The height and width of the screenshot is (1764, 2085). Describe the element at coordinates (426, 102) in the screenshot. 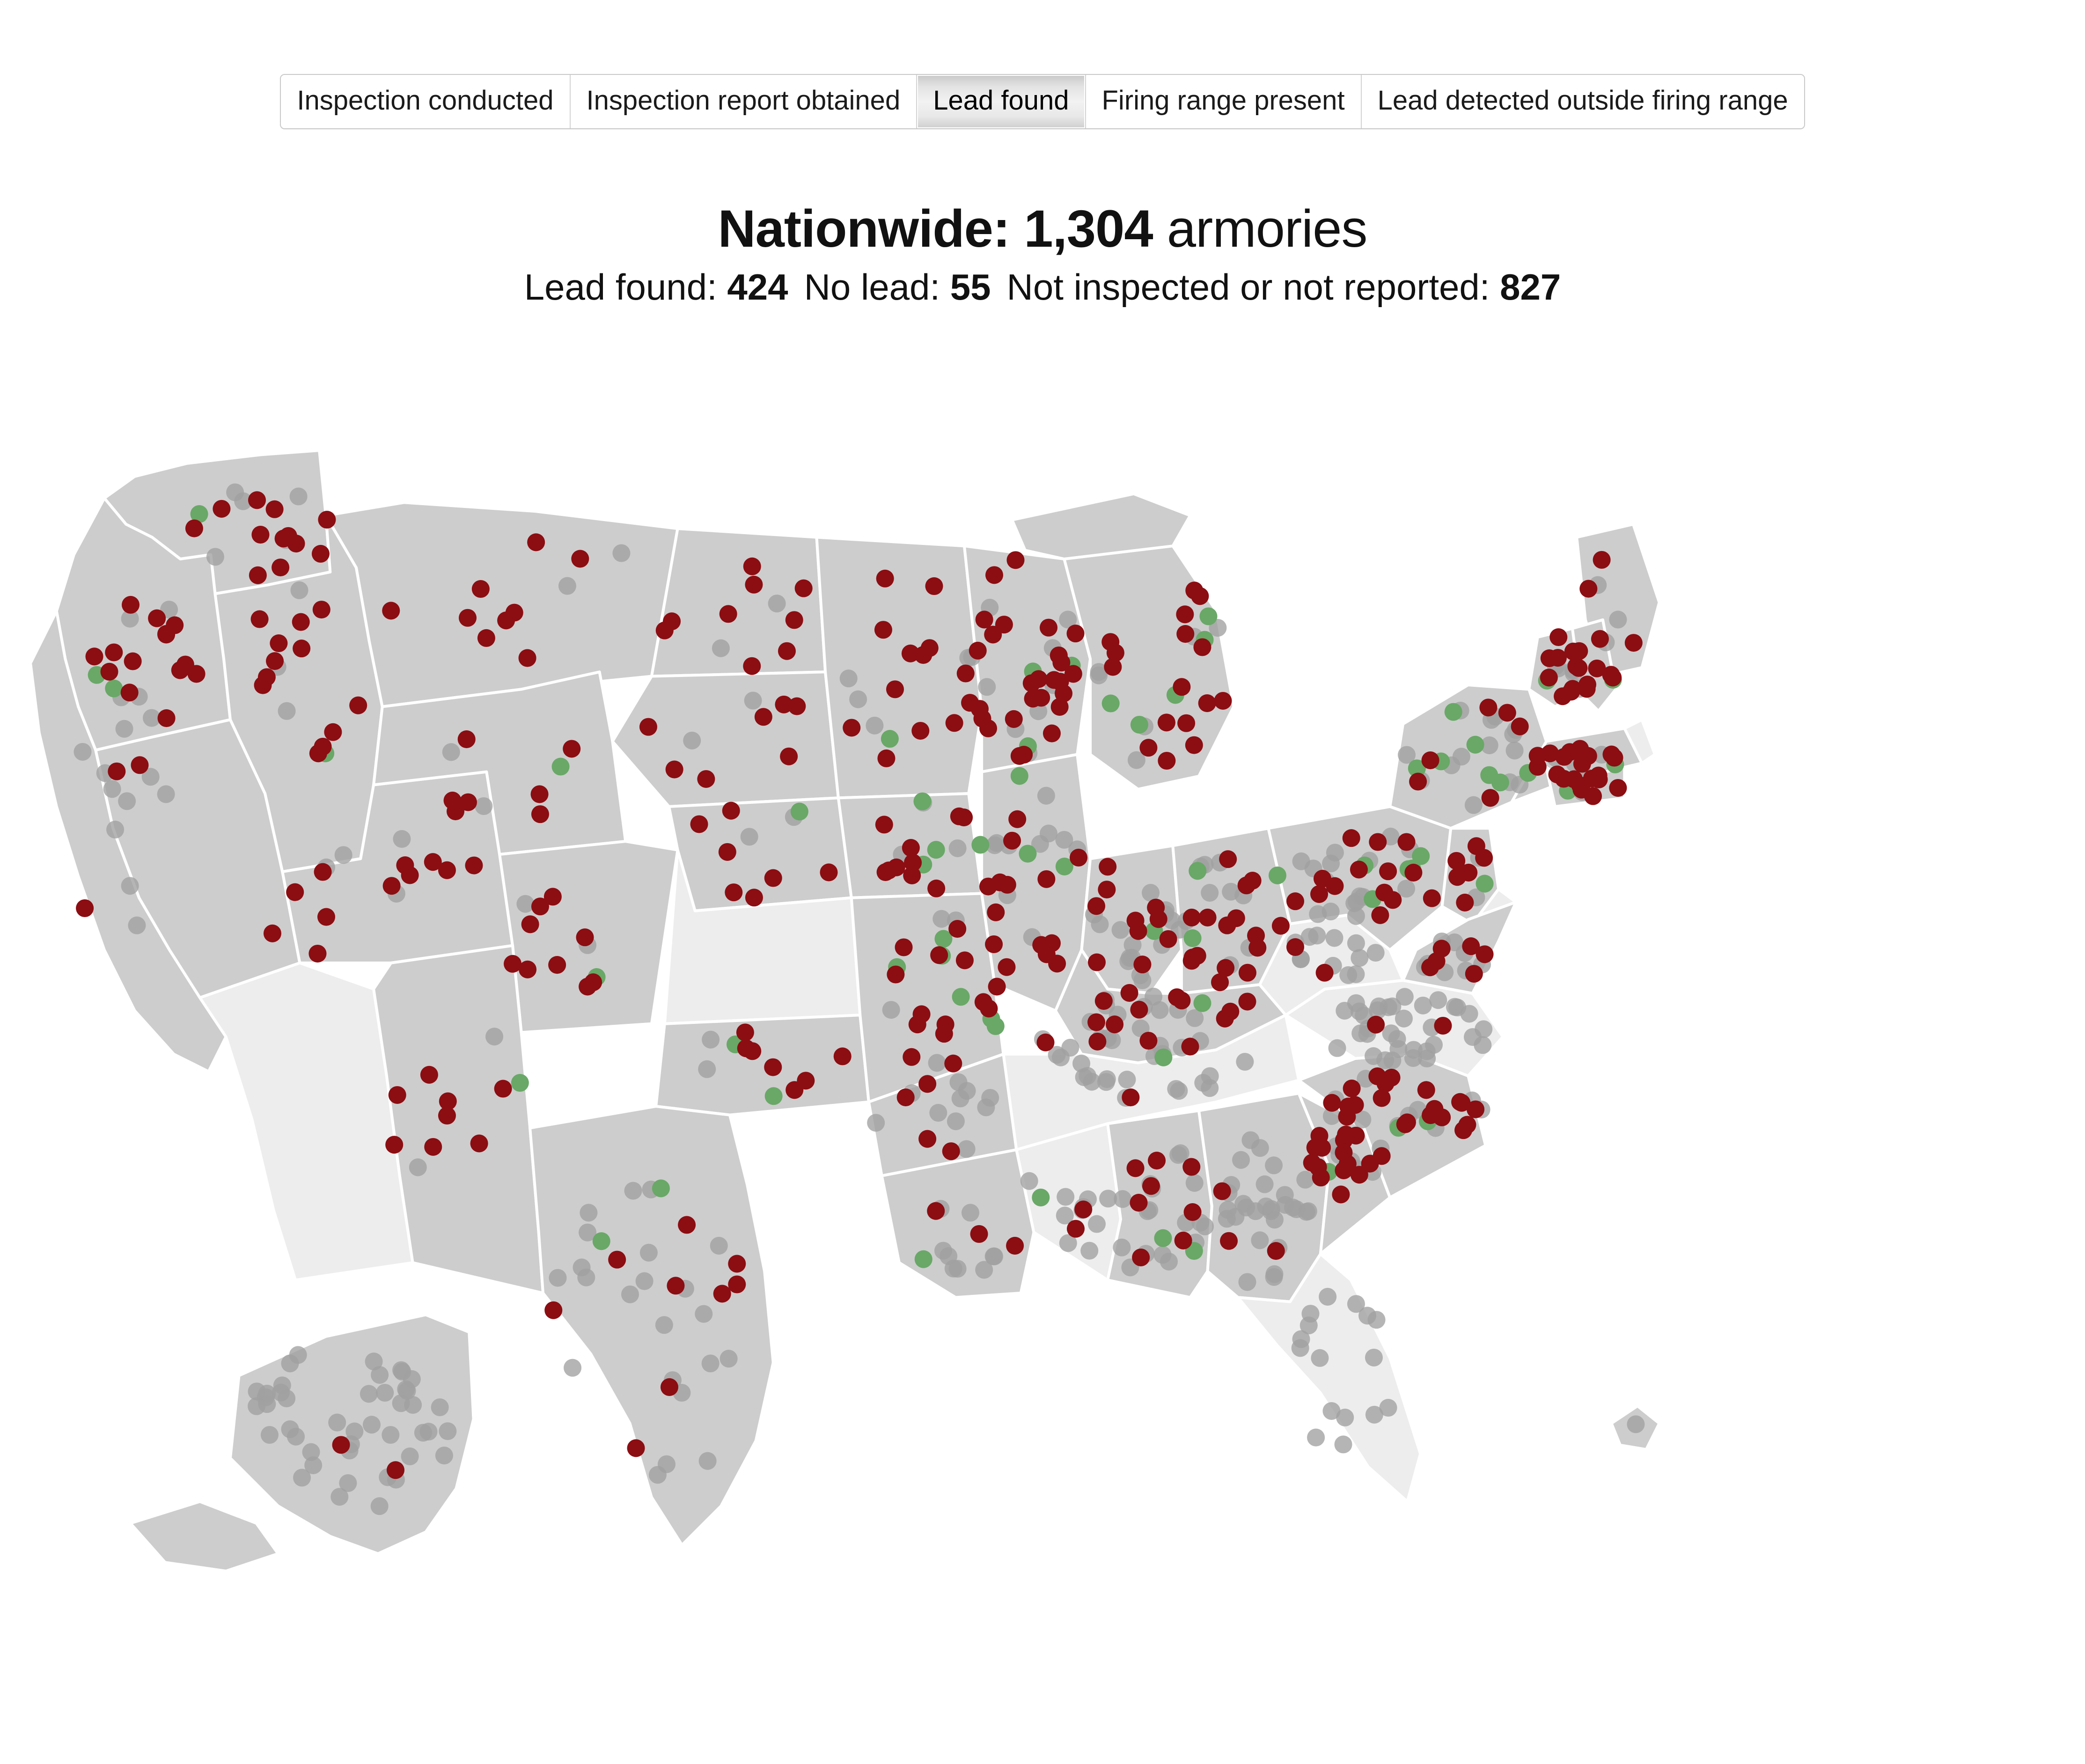

I see `tab-inspection-conducted: Inspection conducted` at that location.